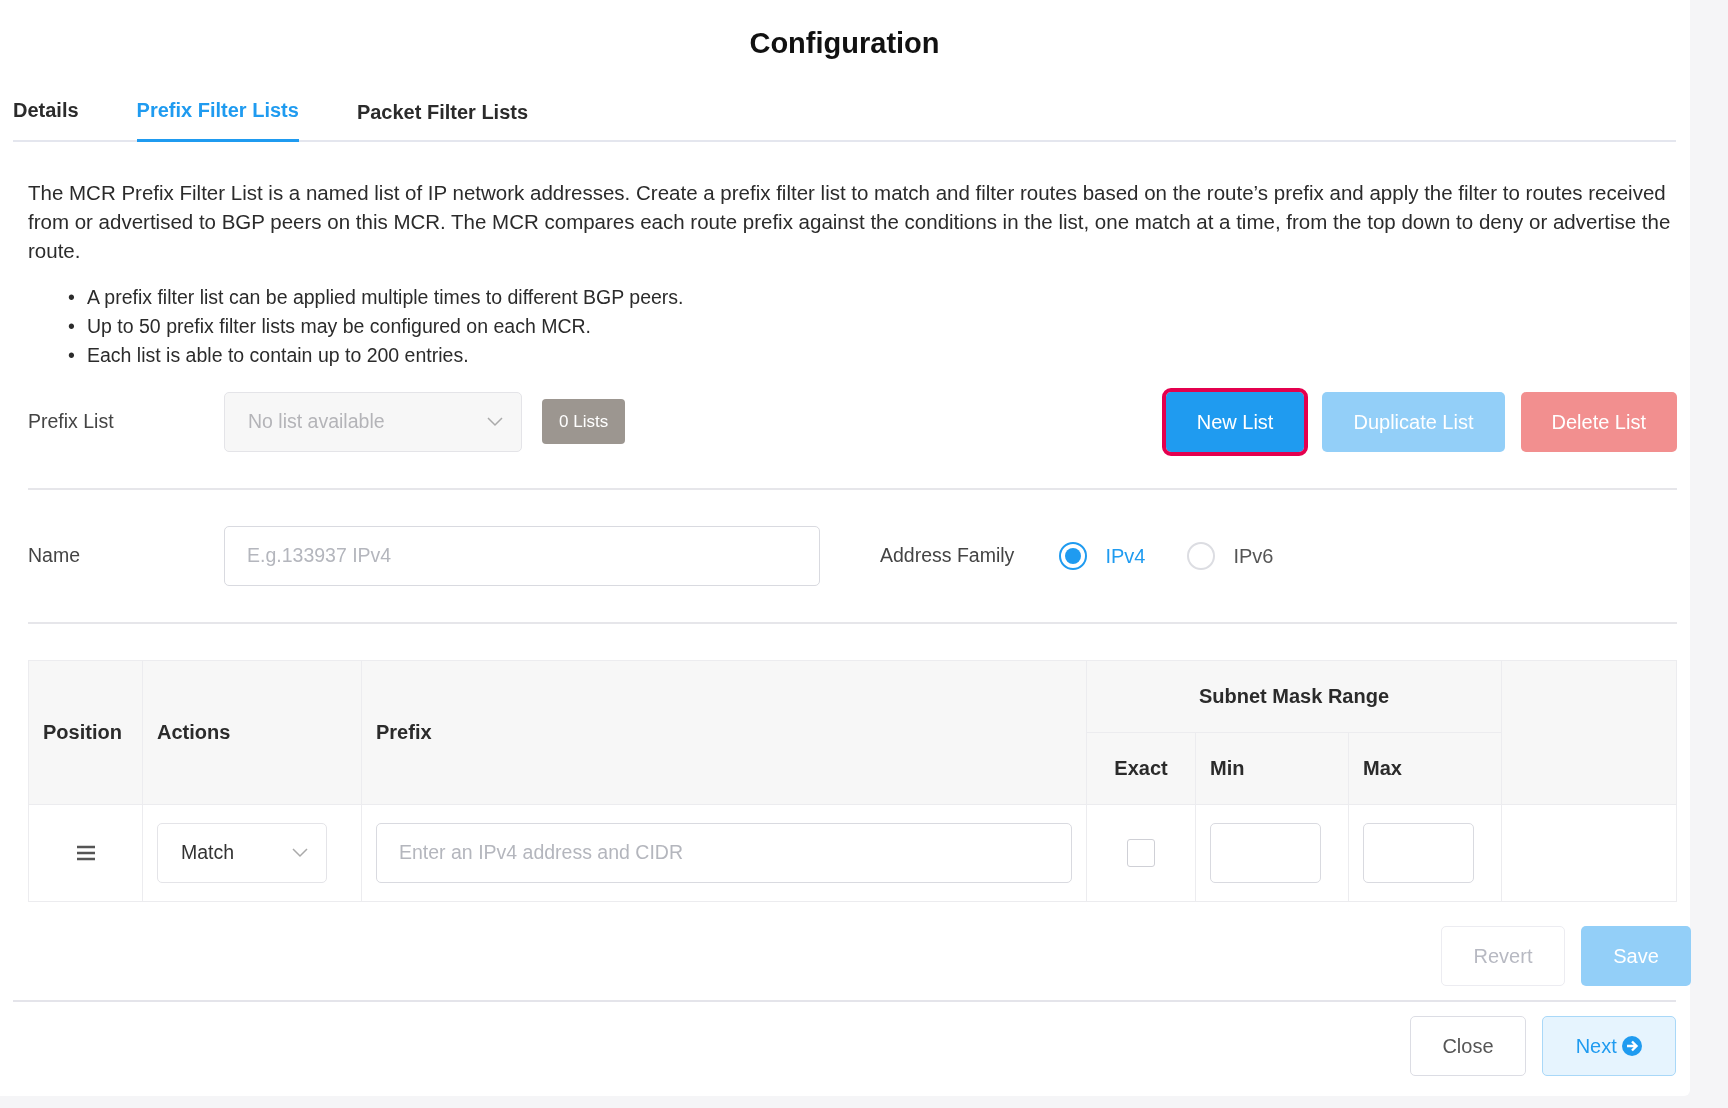  Describe the element at coordinates (85, 732) in the screenshot. I see `column-header: Position` at that location.